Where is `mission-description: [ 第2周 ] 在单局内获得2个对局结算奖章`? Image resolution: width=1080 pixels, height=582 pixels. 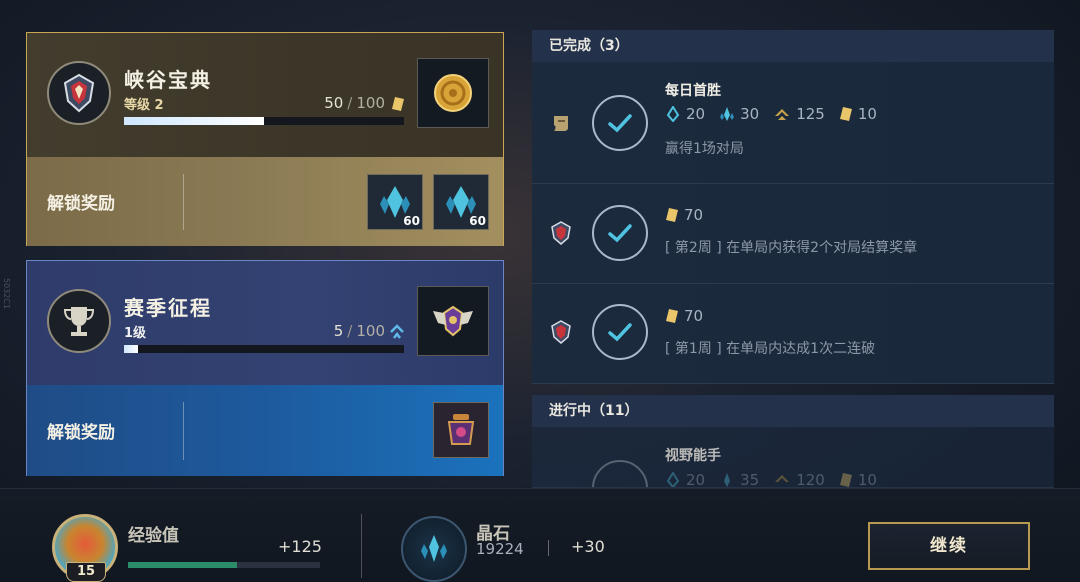 mission-description: [ 第2周 ] 在单局内获得2个对局结算奖章 is located at coordinates (791, 248).